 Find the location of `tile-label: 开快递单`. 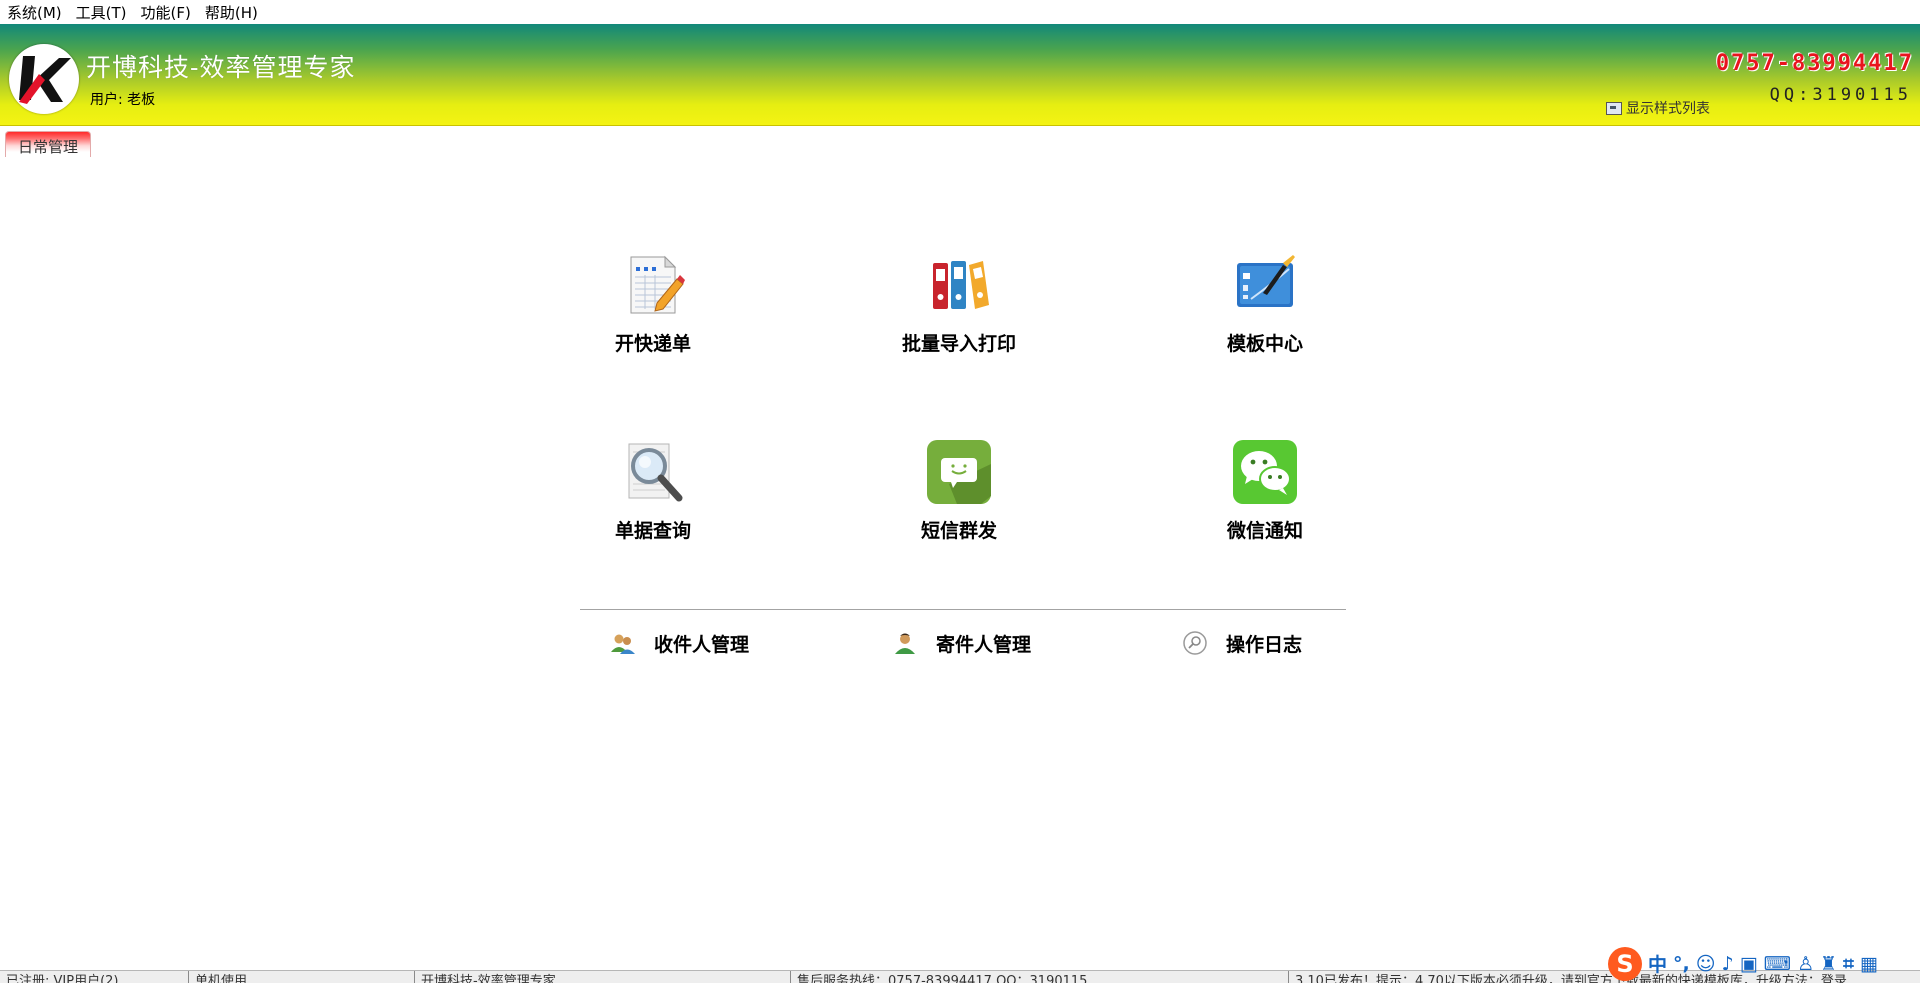

tile-label: 开快递单 is located at coordinates (652, 344).